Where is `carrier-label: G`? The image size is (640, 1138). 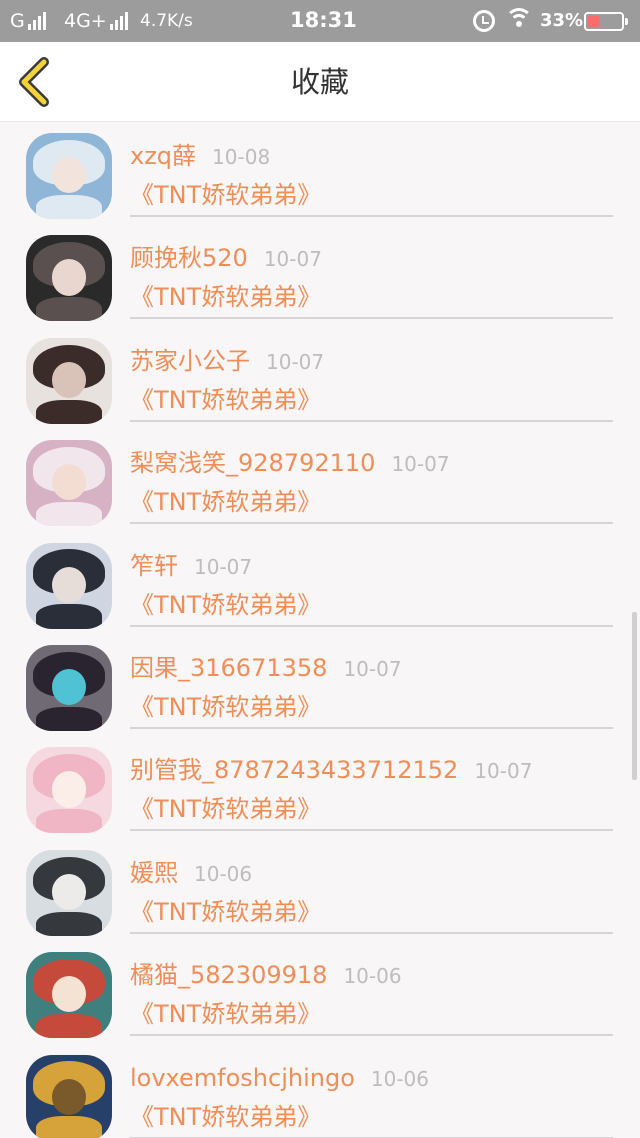 carrier-label: G is located at coordinates (17, 21).